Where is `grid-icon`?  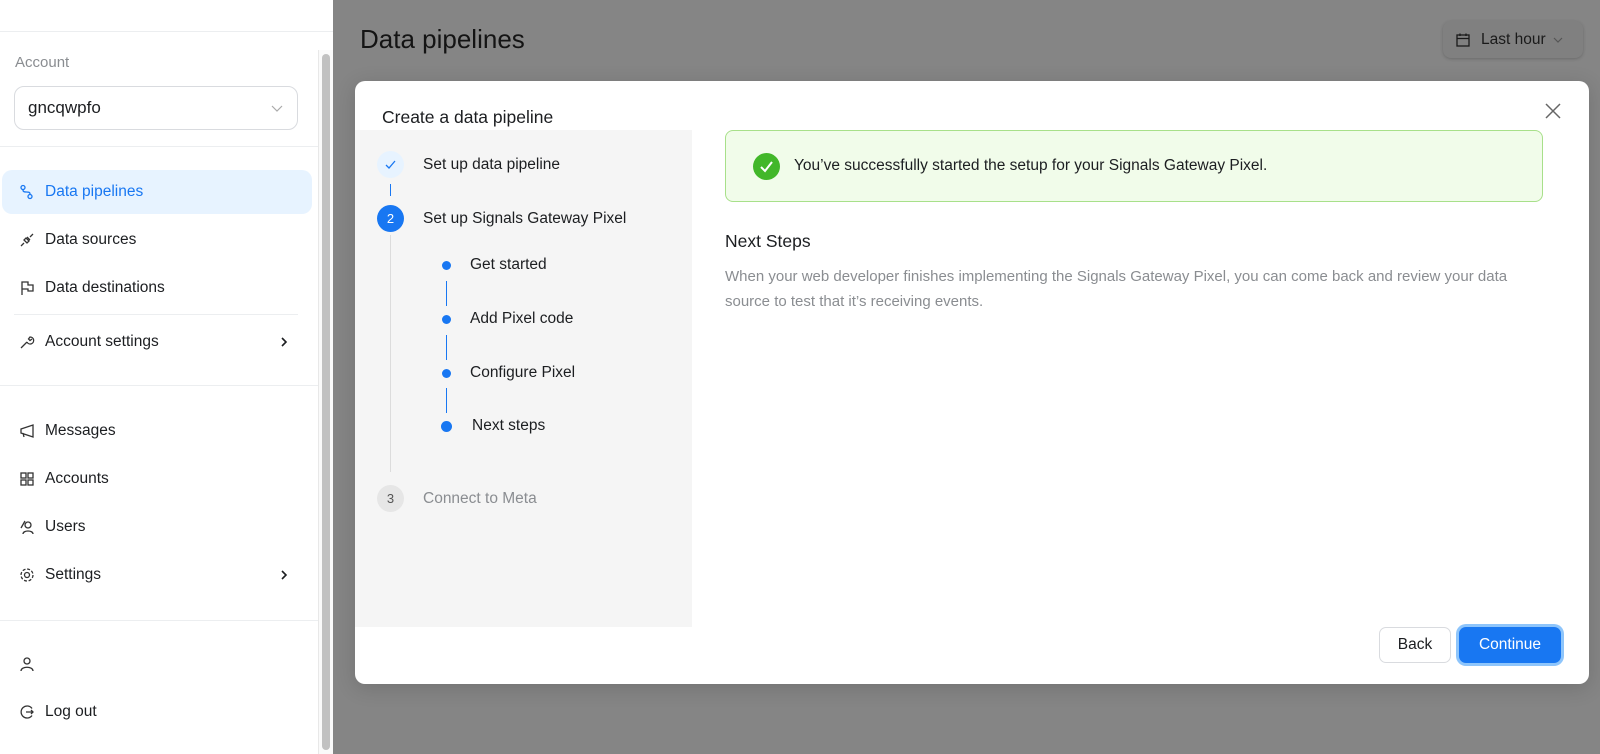 grid-icon is located at coordinates (27, 479).